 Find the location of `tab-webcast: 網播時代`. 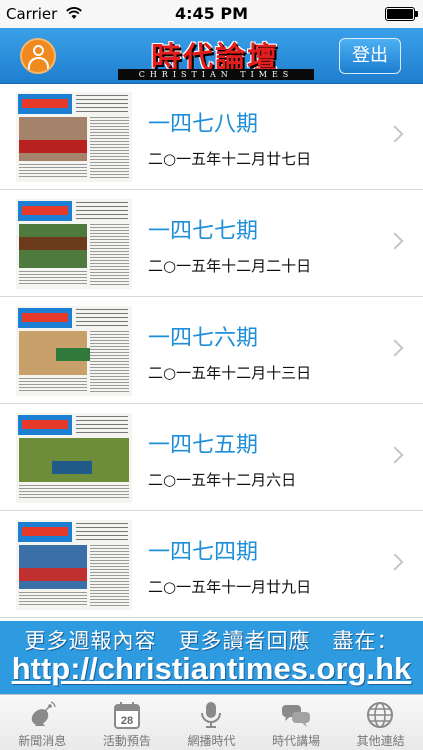

tab-webcast: 網播時代 is located at coordinates (211, 722).